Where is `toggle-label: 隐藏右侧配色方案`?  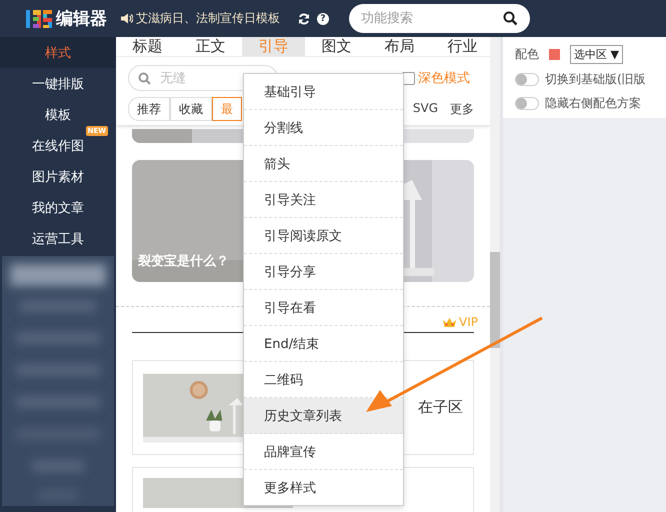
toggle-label: 隐藏右侧配色方案 is located at coordinates (593, 103).